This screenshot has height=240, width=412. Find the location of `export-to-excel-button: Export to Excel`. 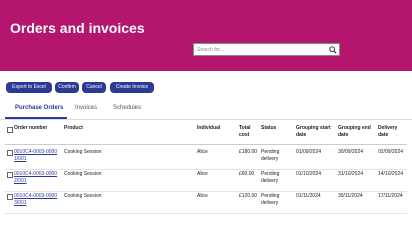

export-to-excel-button: Export to Excel is located at coordinates (29, 87).